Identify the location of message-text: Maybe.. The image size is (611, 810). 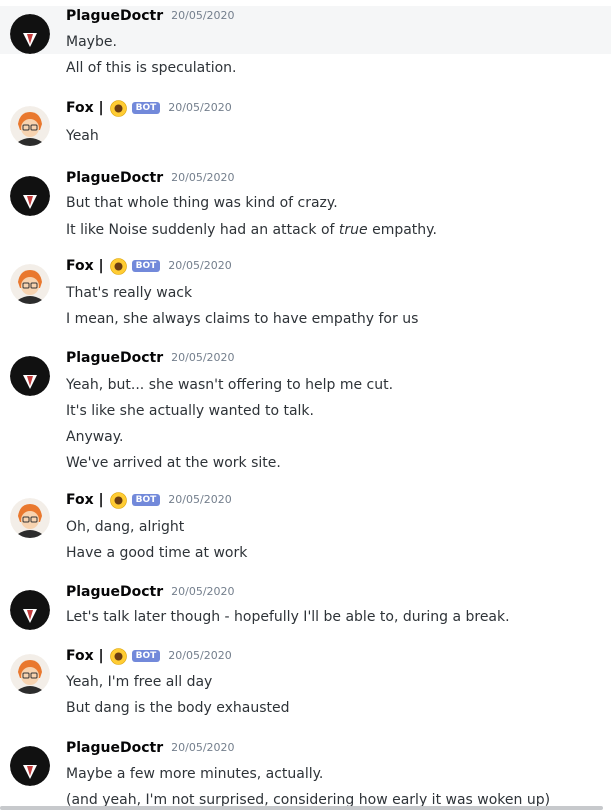
(91, 42).